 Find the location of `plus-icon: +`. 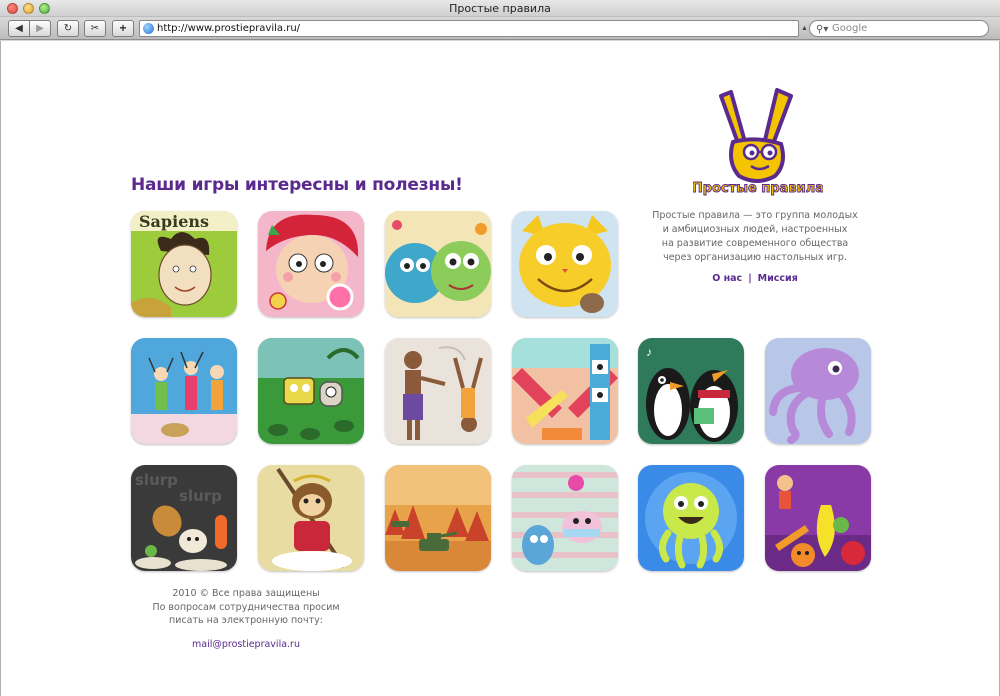

plus-icon: + is located at coordinates (123, 28).